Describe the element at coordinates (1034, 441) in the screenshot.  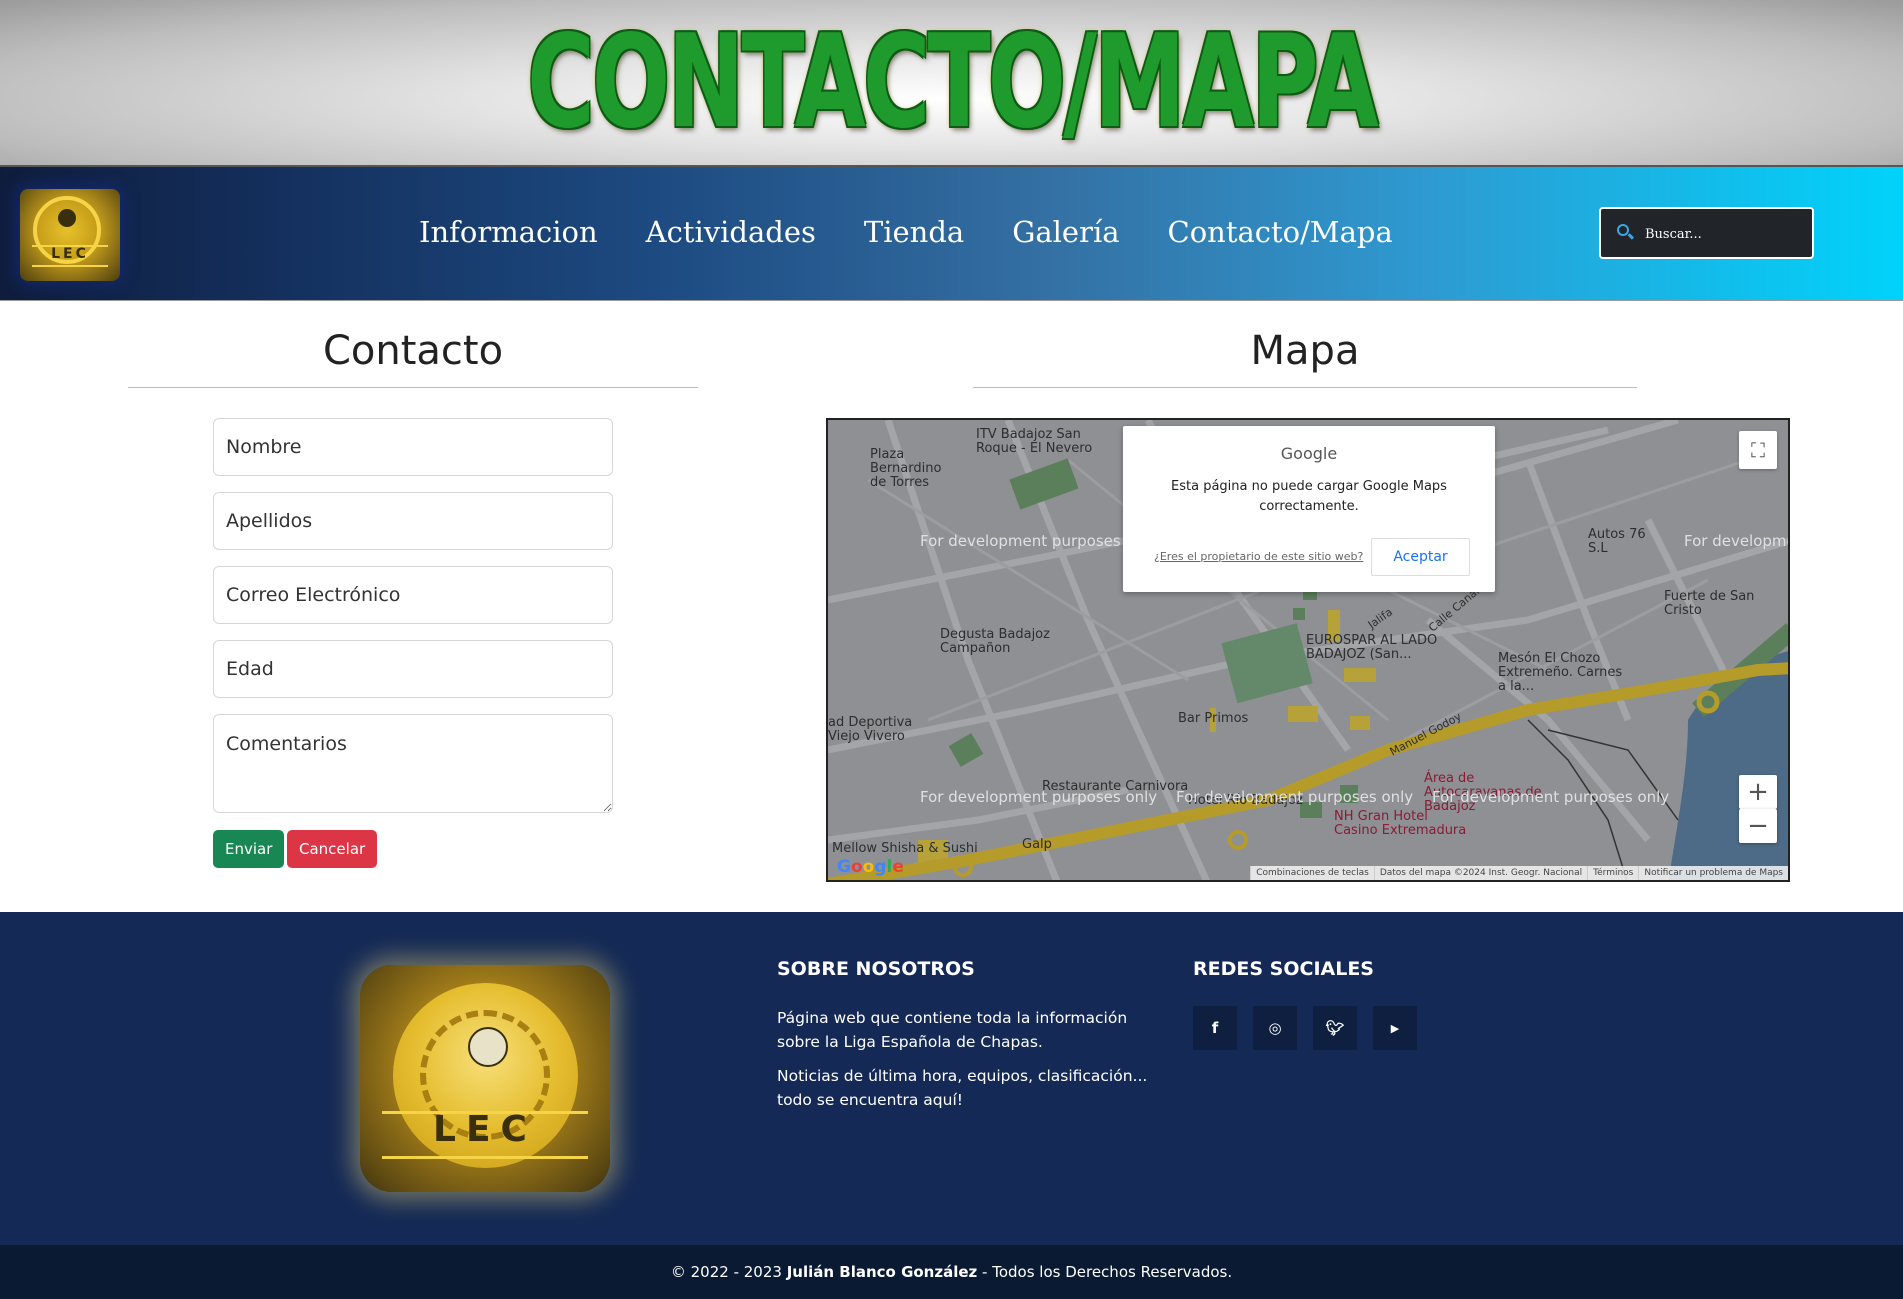
I see `map-label-itv: ITV Badajoz San Roque - El Nevero` at that location.